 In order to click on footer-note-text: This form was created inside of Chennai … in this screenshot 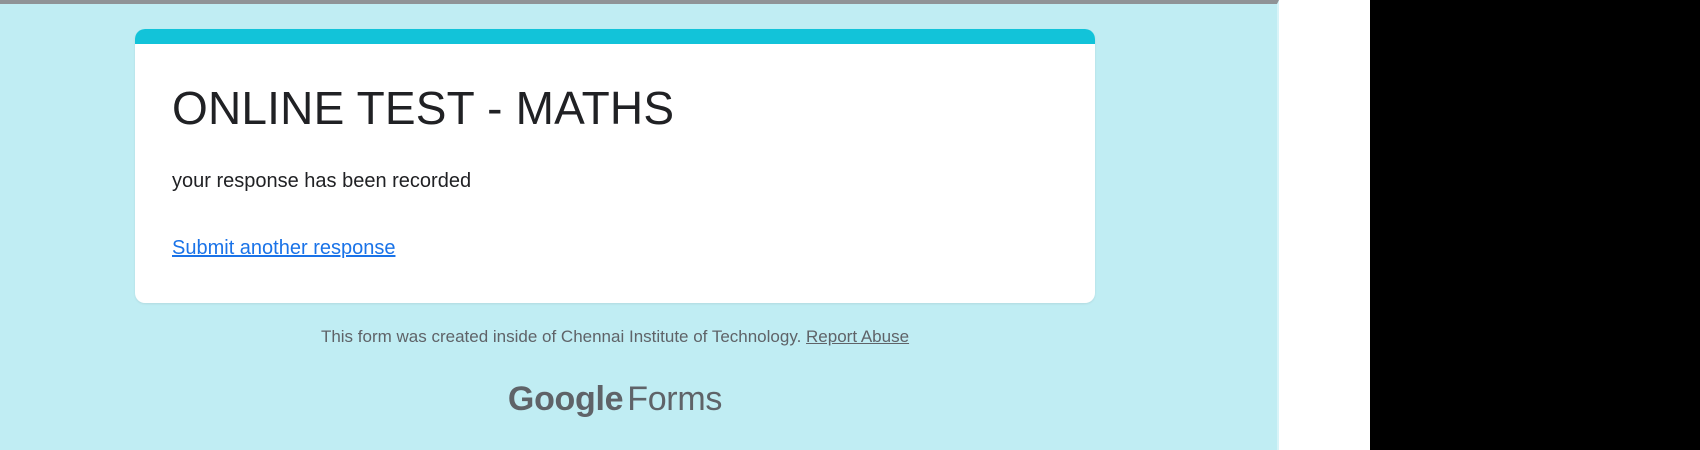, I will do `click(561, 336)`.